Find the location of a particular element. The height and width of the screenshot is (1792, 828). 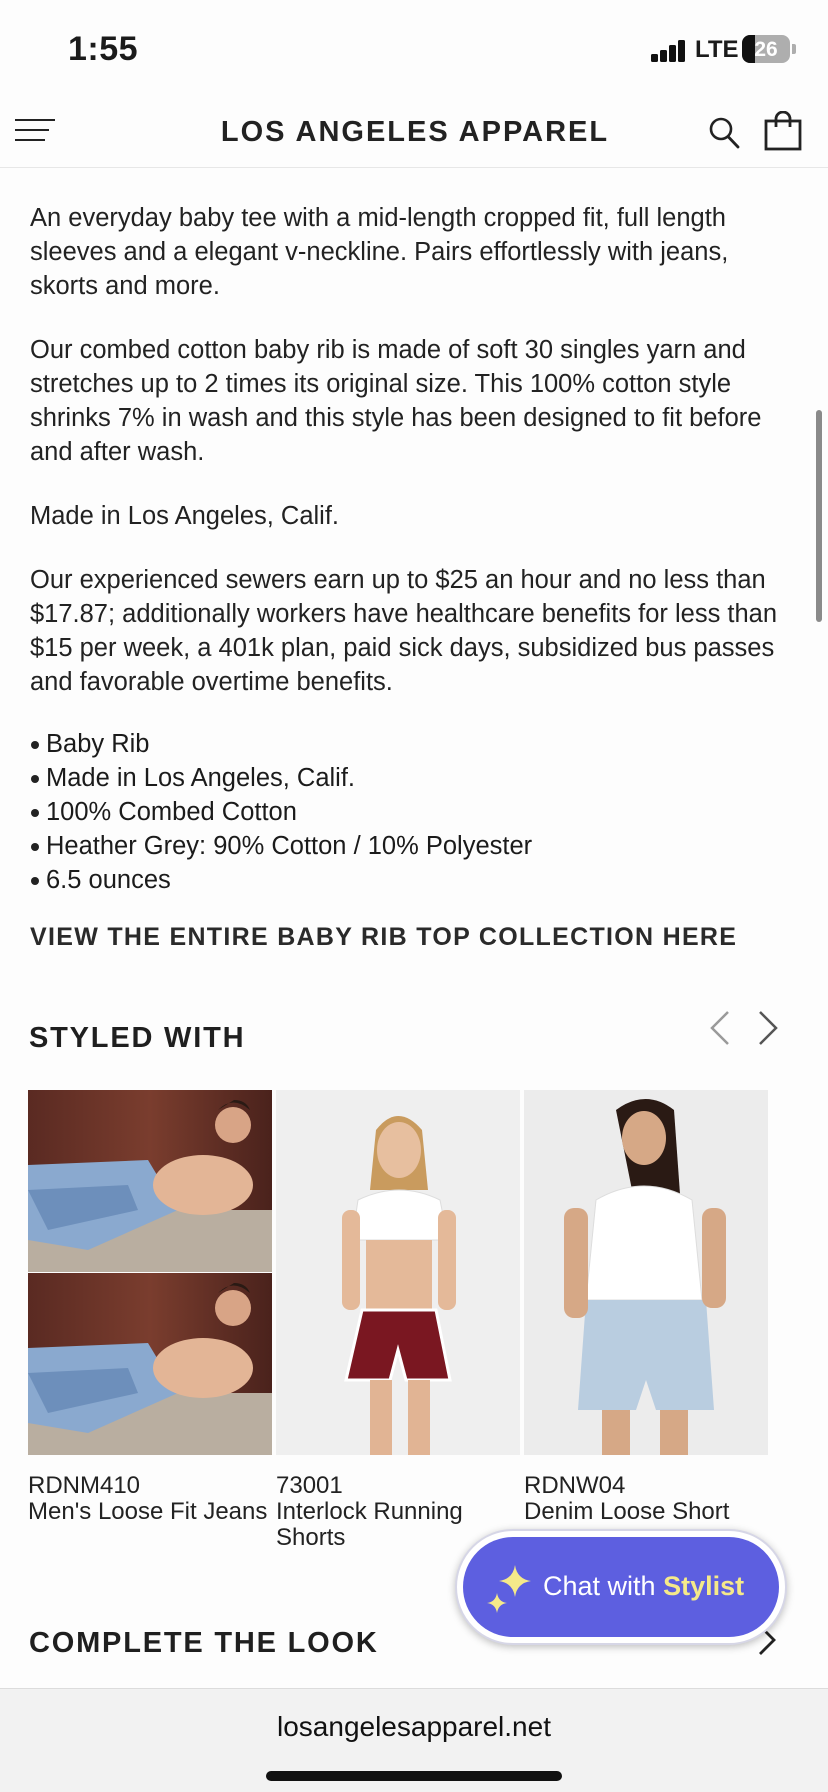

feature-item: 6.5 ounces is located at coordinates (415, 880).